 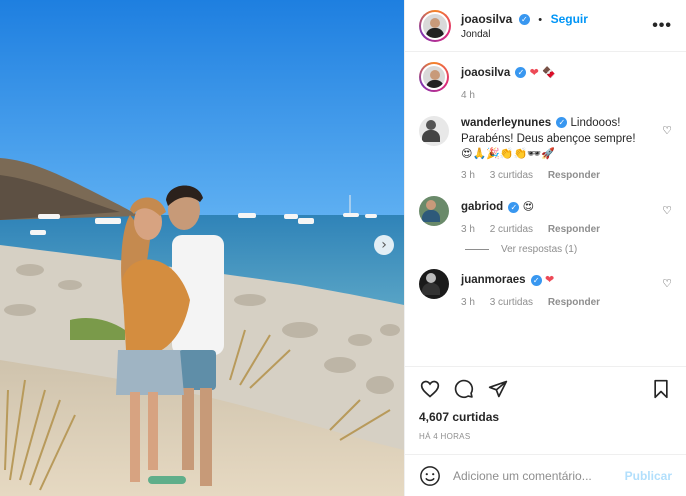 I want to click on caption: joaosilva ✓ ❤ 🍫 4 h, so click(x=545, y=82).